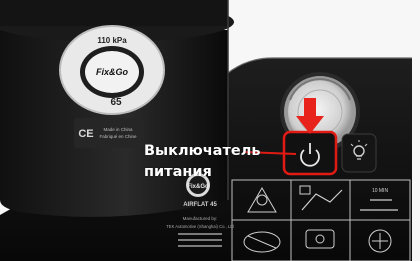  Describe the element at coordinates (200, 218) in the screenshot. I see `manufacturer-text: Manufactured by:` at that location.